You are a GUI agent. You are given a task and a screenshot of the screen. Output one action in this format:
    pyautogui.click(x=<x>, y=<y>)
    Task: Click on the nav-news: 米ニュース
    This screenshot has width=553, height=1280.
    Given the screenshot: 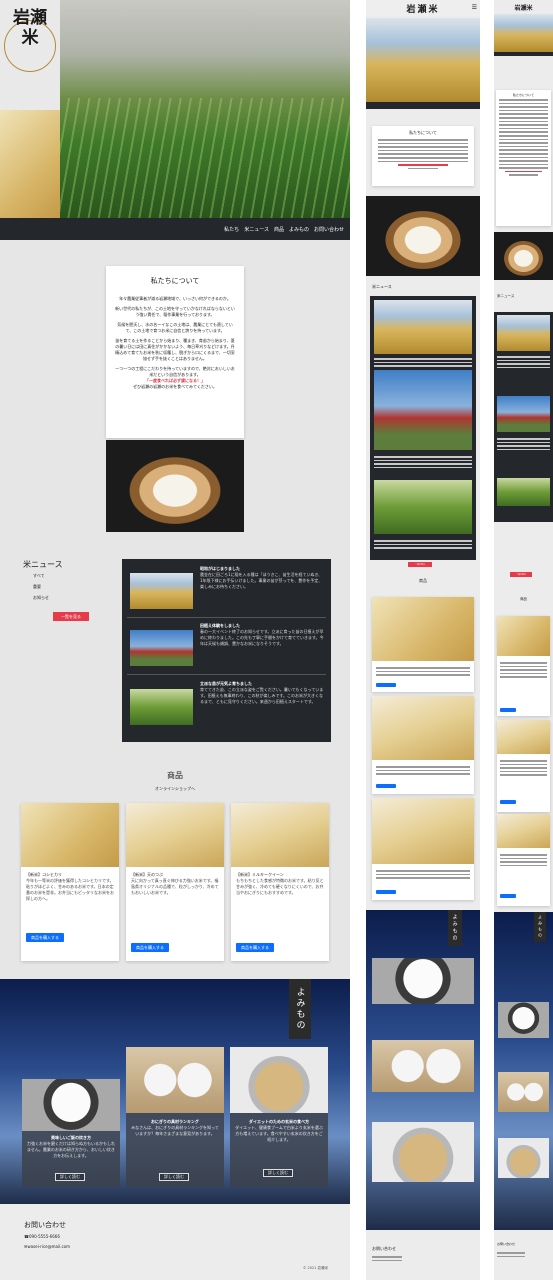 What is the action you would take?
    pyautogui.click(x=256, y=229)
    